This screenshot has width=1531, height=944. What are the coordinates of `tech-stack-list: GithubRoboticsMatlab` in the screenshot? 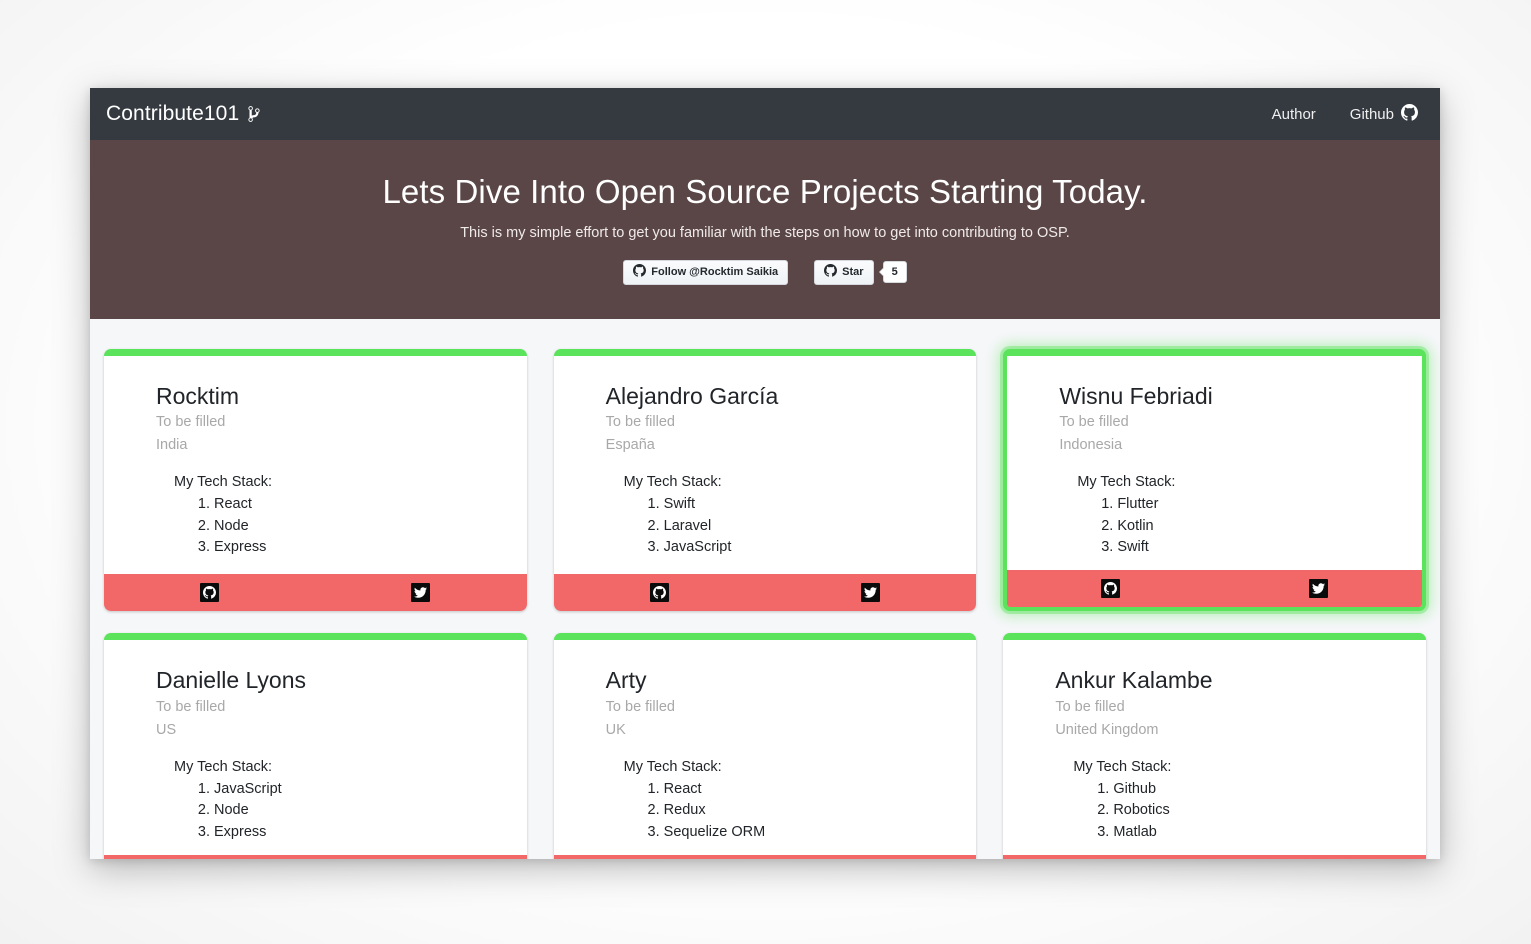 It's located at (1214, 811).